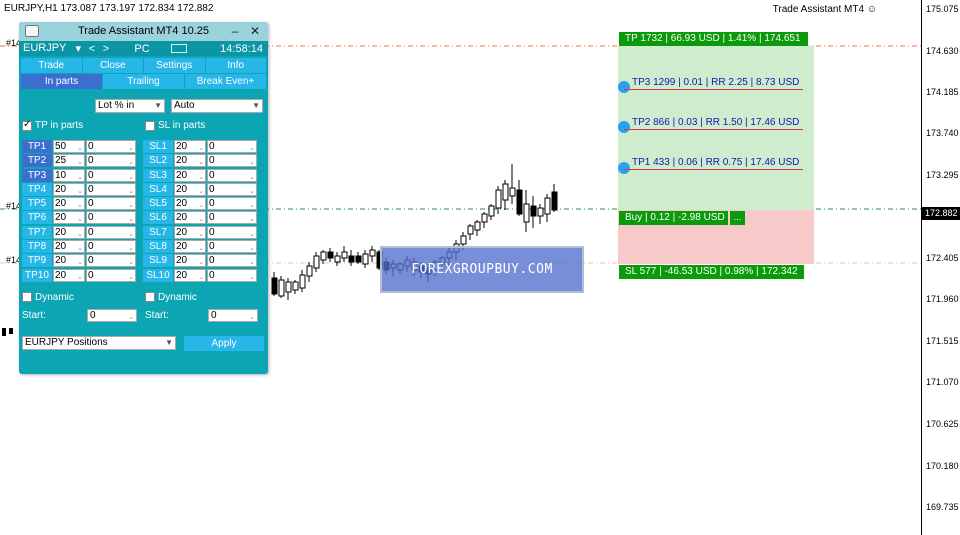  I want to click on tab-trade: Trade, so click(51, 65).